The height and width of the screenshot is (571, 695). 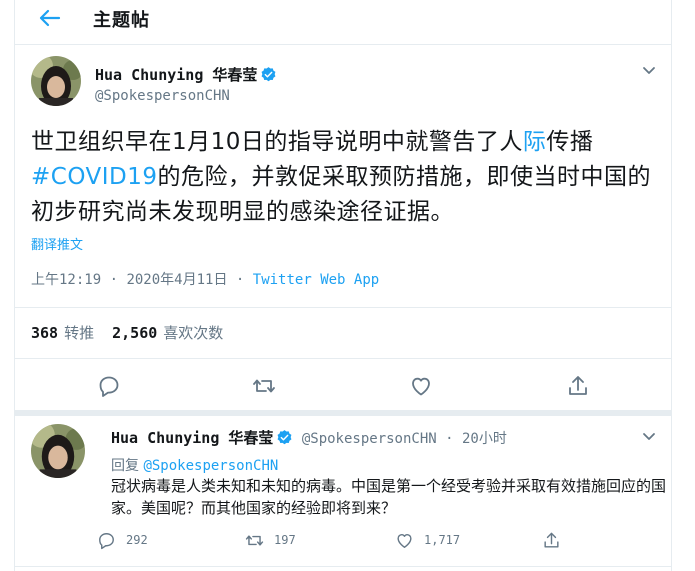 I want to click on meta-divider, so click(x=343, y=307).